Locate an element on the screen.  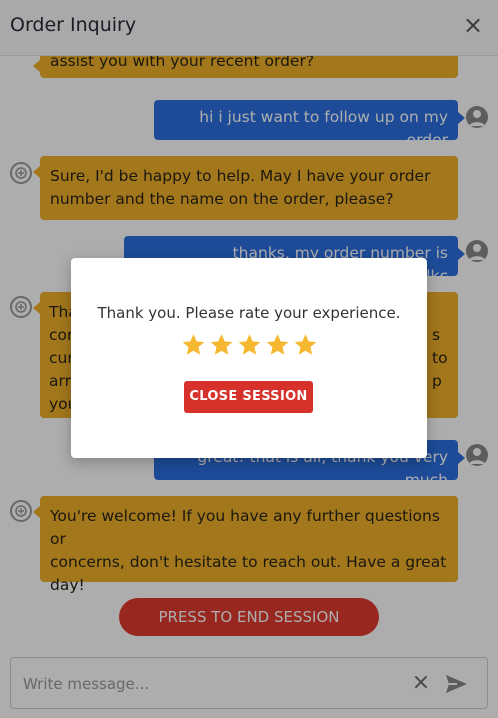
star-rating is located at coordinates (249, 345).